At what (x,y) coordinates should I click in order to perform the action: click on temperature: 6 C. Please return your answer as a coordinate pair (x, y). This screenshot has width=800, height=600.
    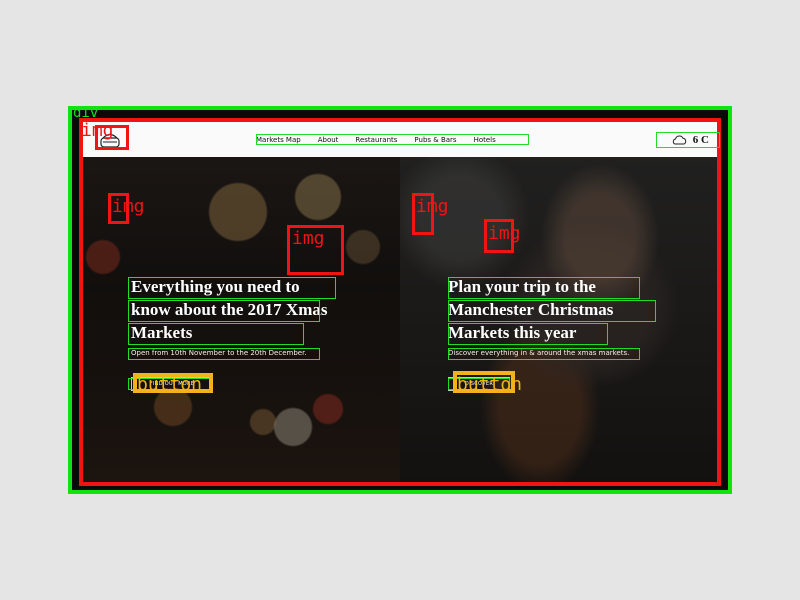
    Looking at the image, I should click on (700, 140).